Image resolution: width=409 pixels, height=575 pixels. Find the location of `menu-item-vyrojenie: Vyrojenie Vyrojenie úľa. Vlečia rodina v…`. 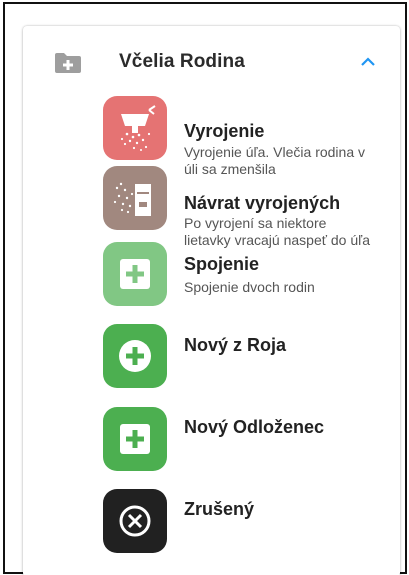

menu-item-vyrojenie: Vyrojenie Vyrojenie úľa. Vlečia rodina v… is located at coordinates (211, 136).